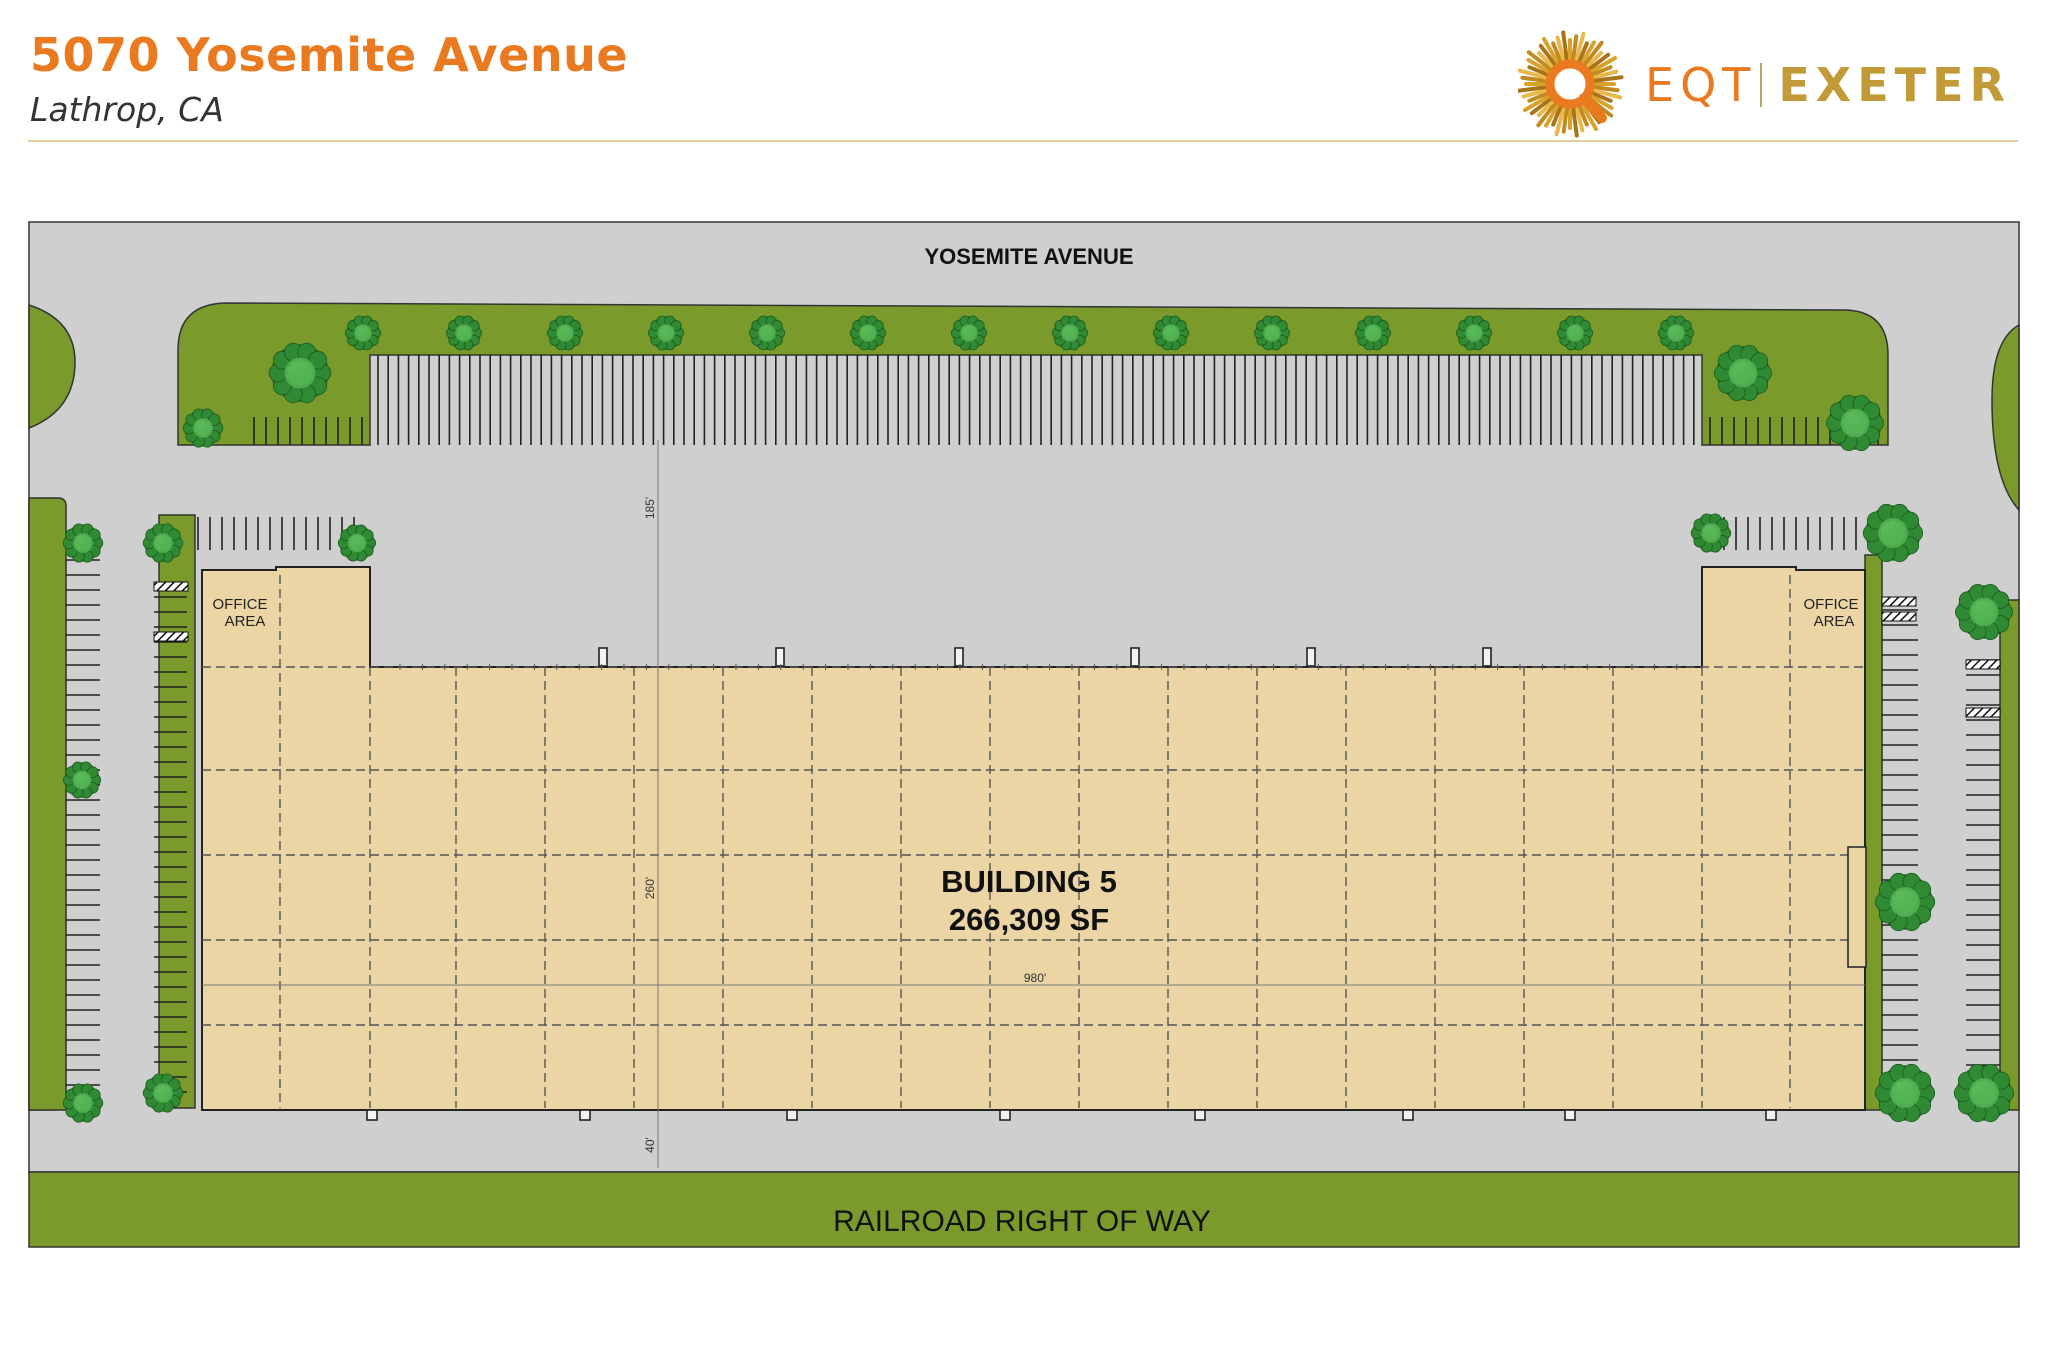  Describe the element at coordinates (650, 508) in the screenshot. I see `dimension-setback-north: 185'` at that location.